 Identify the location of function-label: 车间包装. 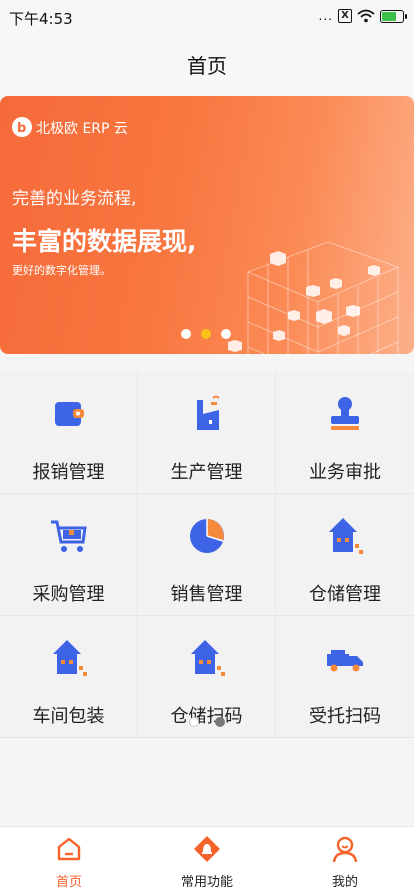
(68, 716).